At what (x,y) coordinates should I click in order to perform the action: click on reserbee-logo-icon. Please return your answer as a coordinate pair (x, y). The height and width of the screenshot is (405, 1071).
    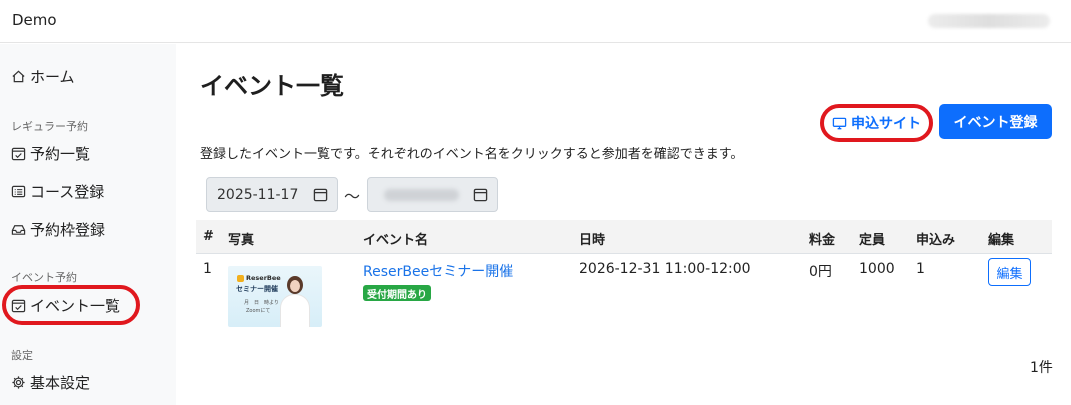
    Looking at the image, I should click on (240, 278).